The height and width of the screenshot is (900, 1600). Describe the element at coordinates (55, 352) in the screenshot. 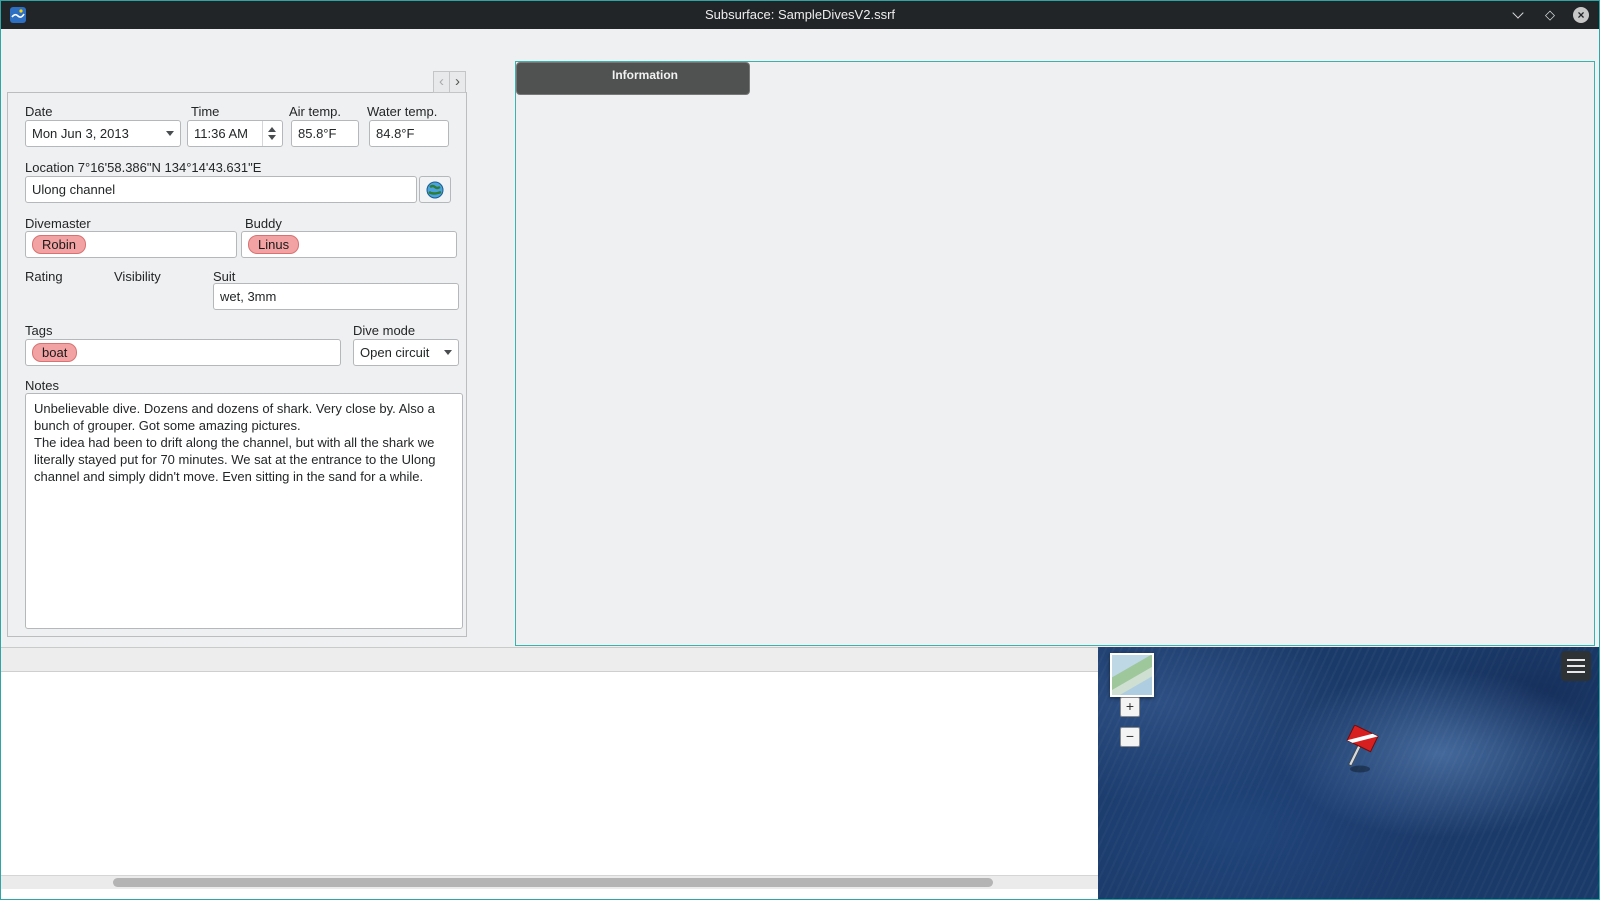

I see `tag-chip: boat` at that location.